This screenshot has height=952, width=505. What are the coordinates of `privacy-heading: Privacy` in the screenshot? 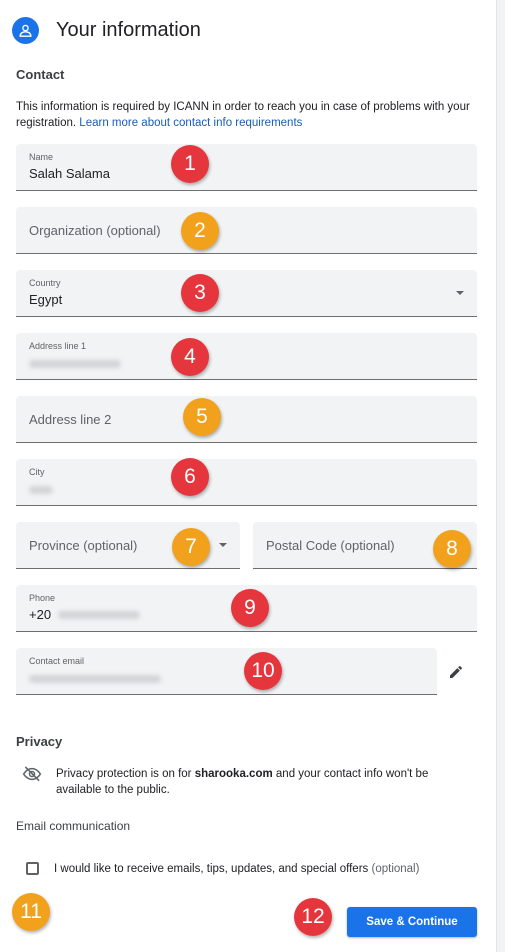 It's located at (39, 741).